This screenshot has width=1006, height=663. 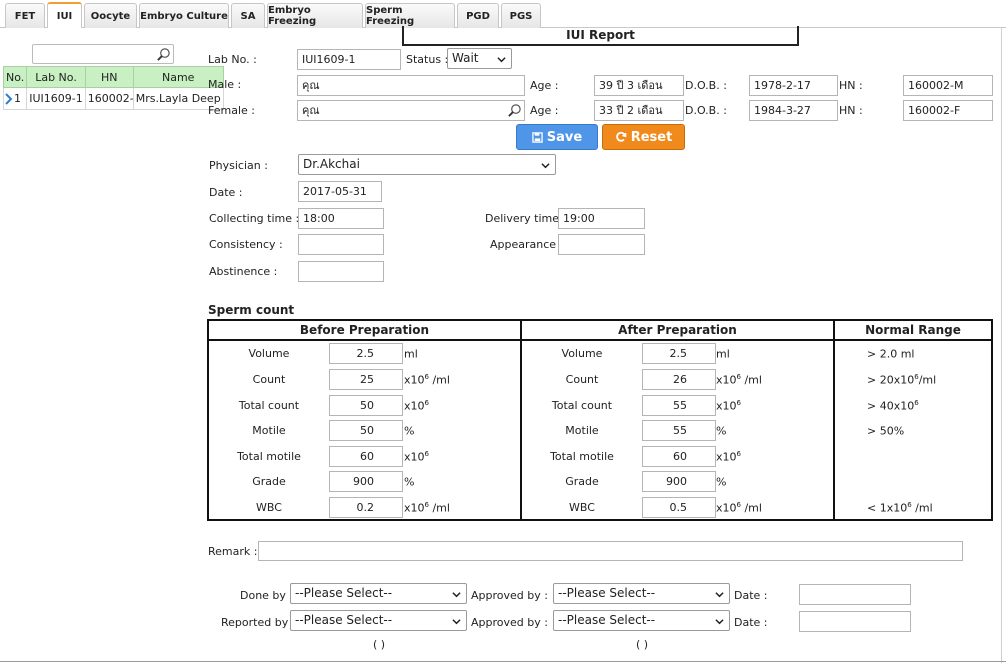 I want to click on abstinence-label: Abstinence :, so click(x=243, y=271).